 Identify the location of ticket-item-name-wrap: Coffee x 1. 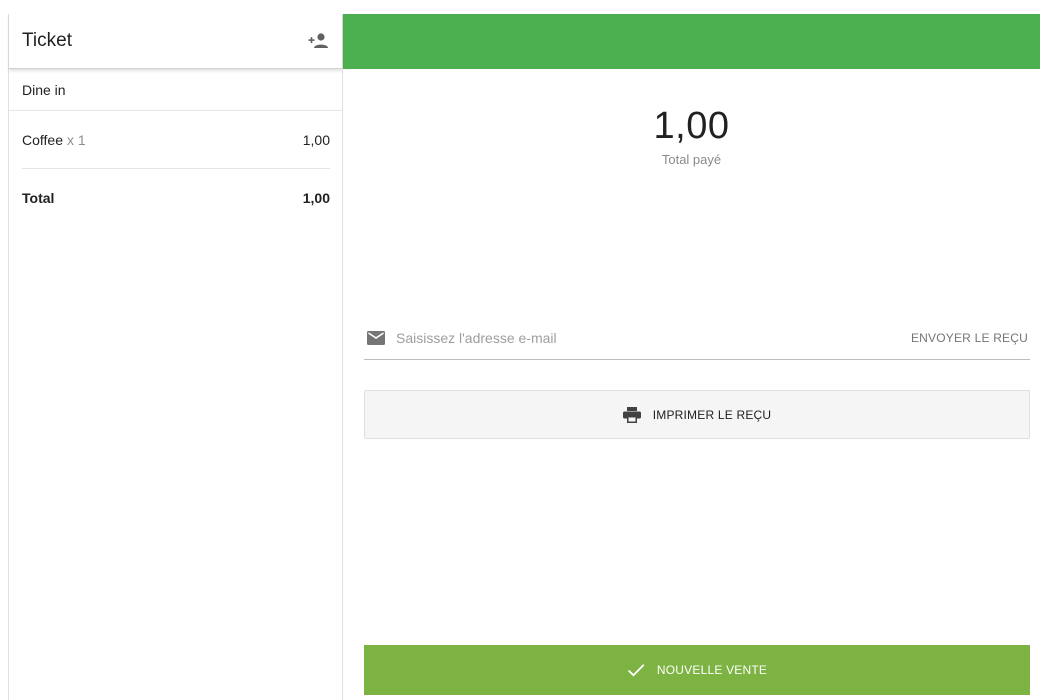
(54, 140).